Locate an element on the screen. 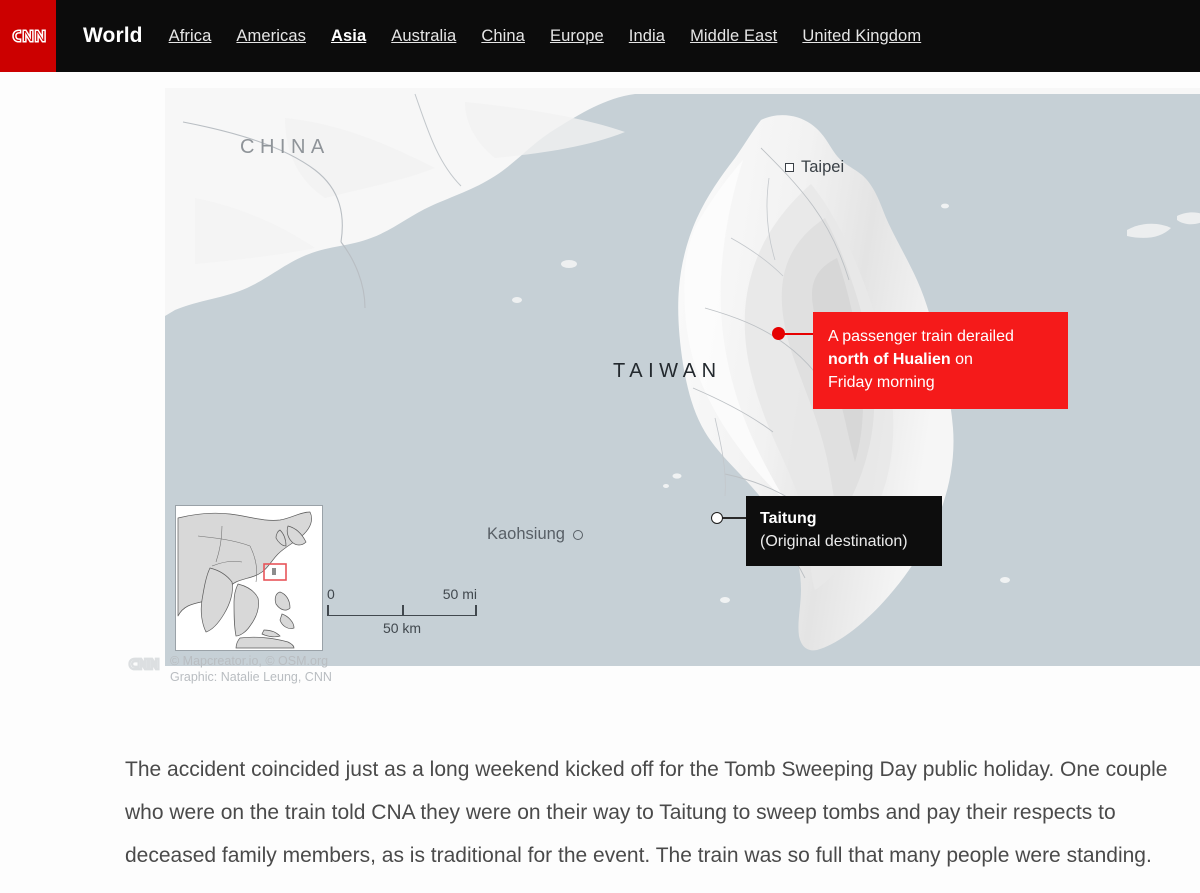  scale-rule is located at coordinates (402, 610).